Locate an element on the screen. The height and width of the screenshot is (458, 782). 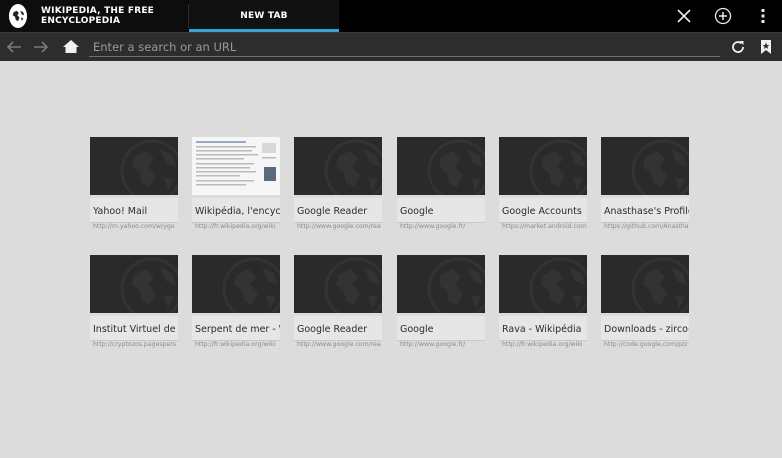
back-button is located at coordinates (14, 47).